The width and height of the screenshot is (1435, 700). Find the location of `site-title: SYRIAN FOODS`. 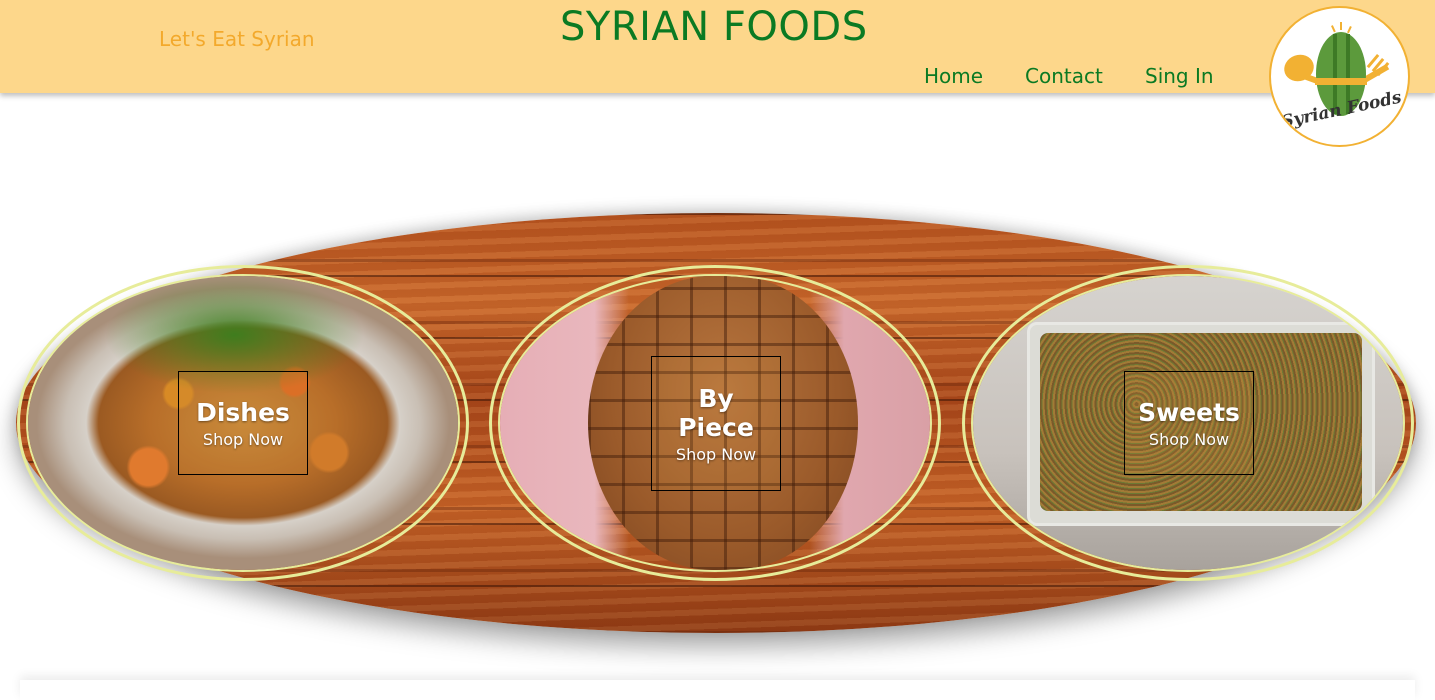

site-title: SYRIAN FOODS is located at coordinates (714, 27).